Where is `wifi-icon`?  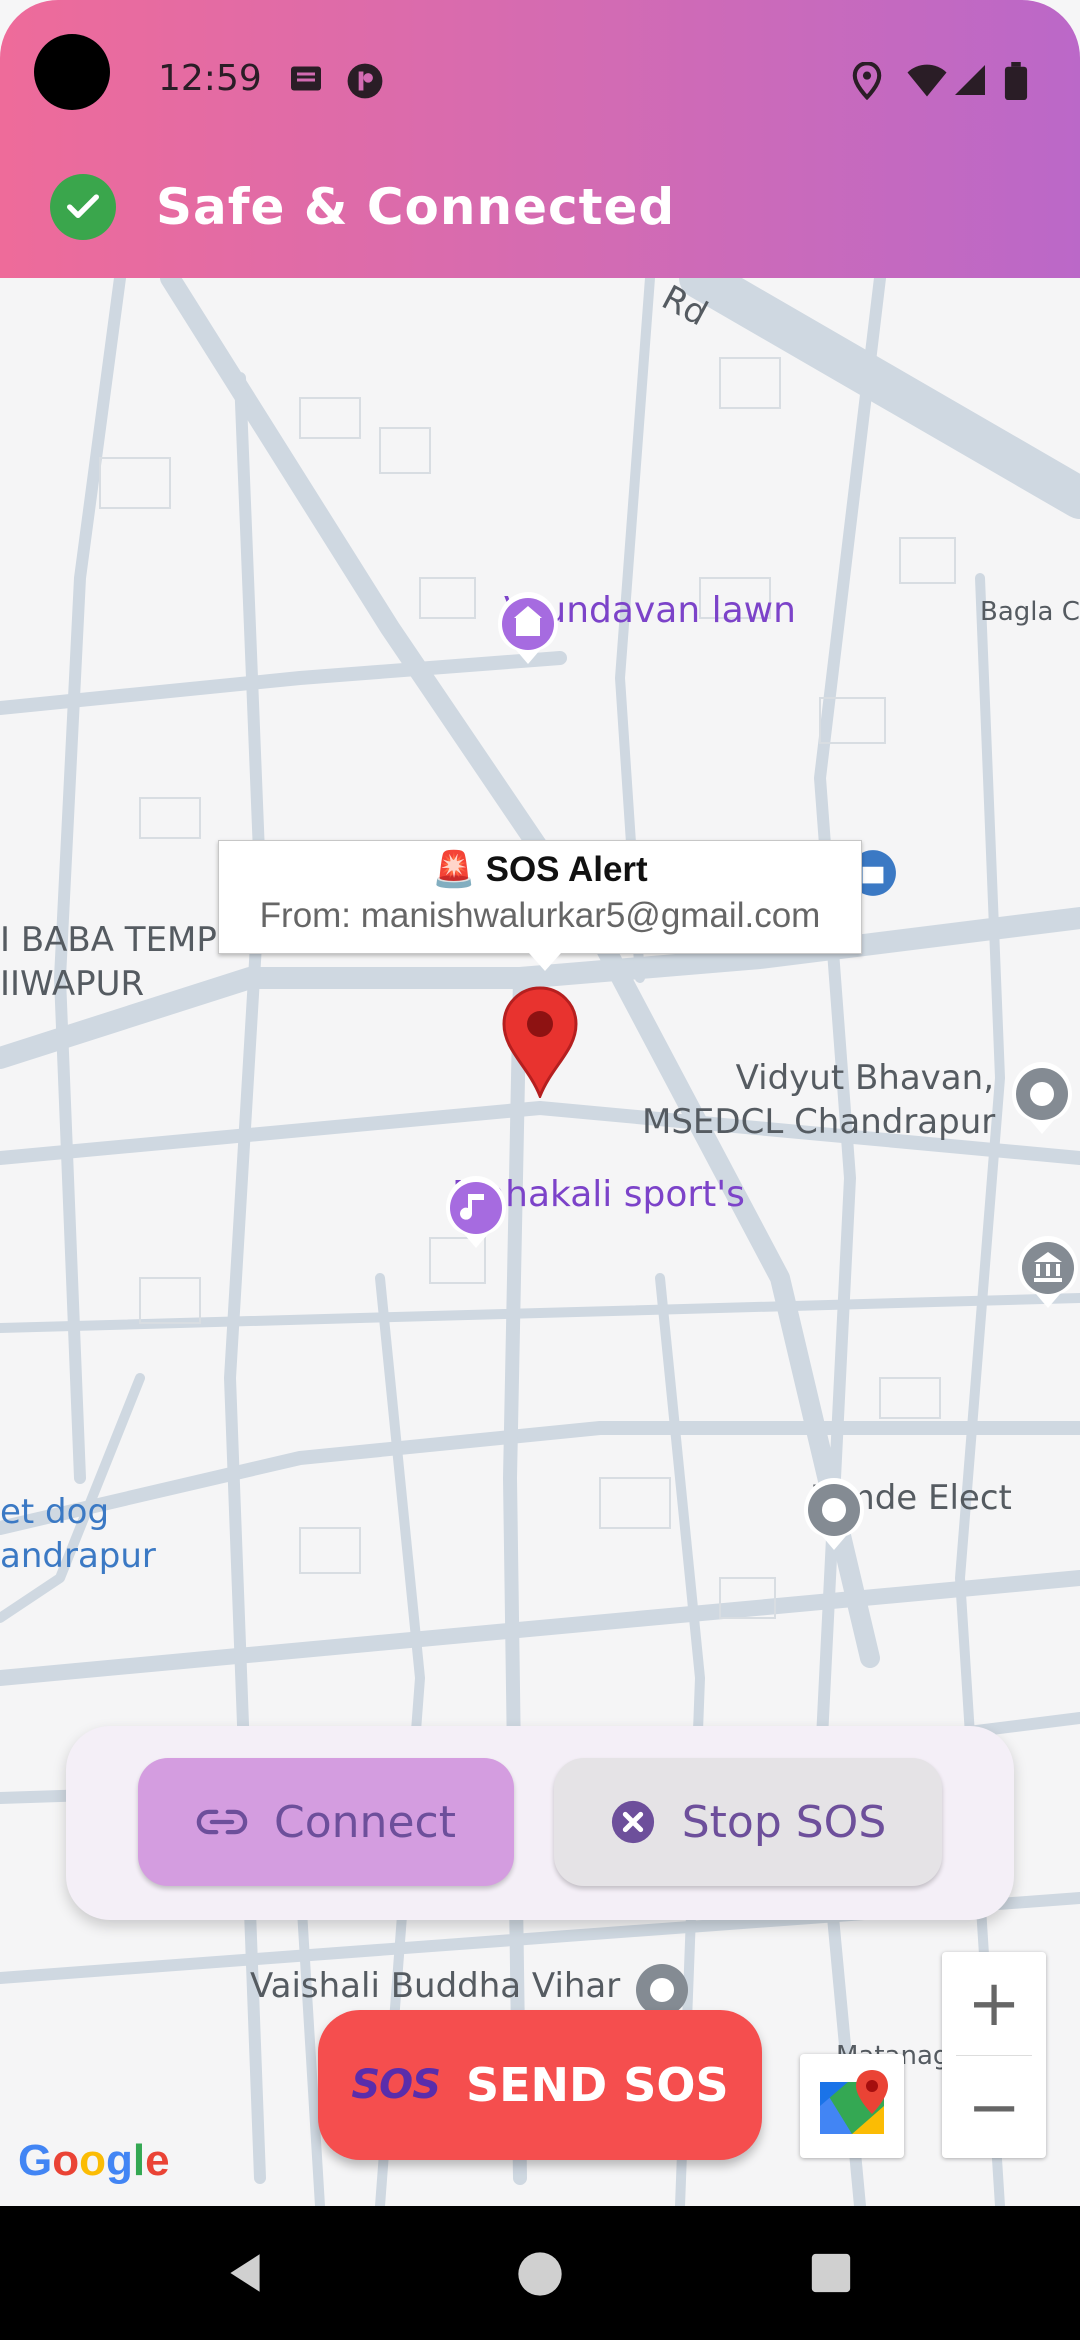 wifi-icon is located at coordinates (927, 80).